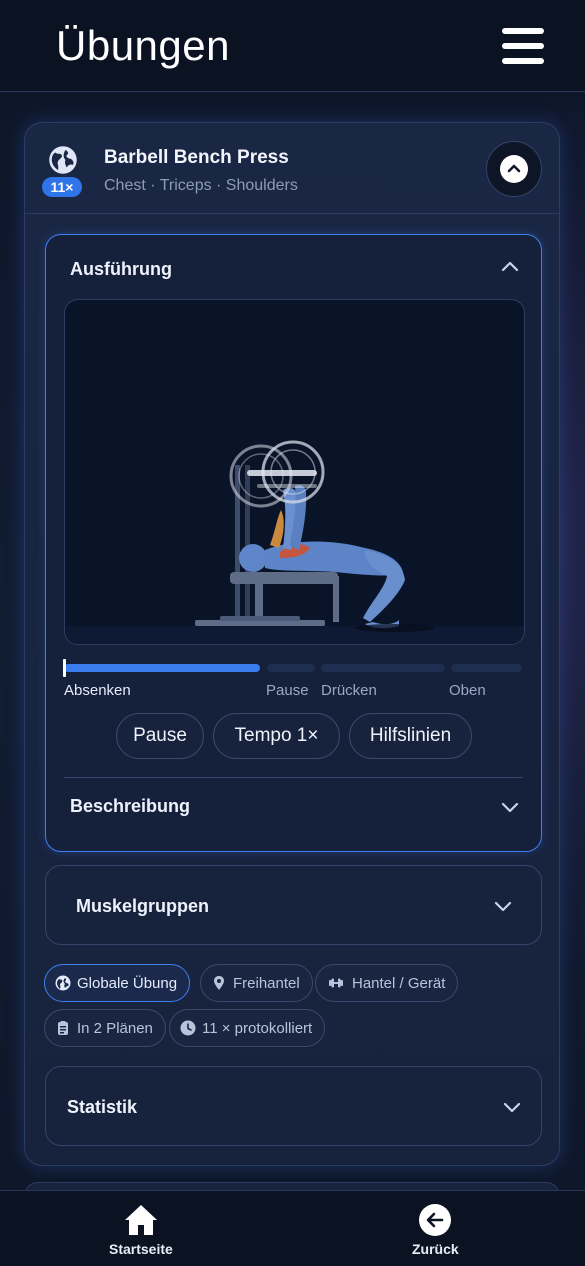 The height and width of the screenshot is (1266, 585). Describe the element at coordinates (467, 690) in the screenshot. I see `phase-label-top: Oben` at that location.